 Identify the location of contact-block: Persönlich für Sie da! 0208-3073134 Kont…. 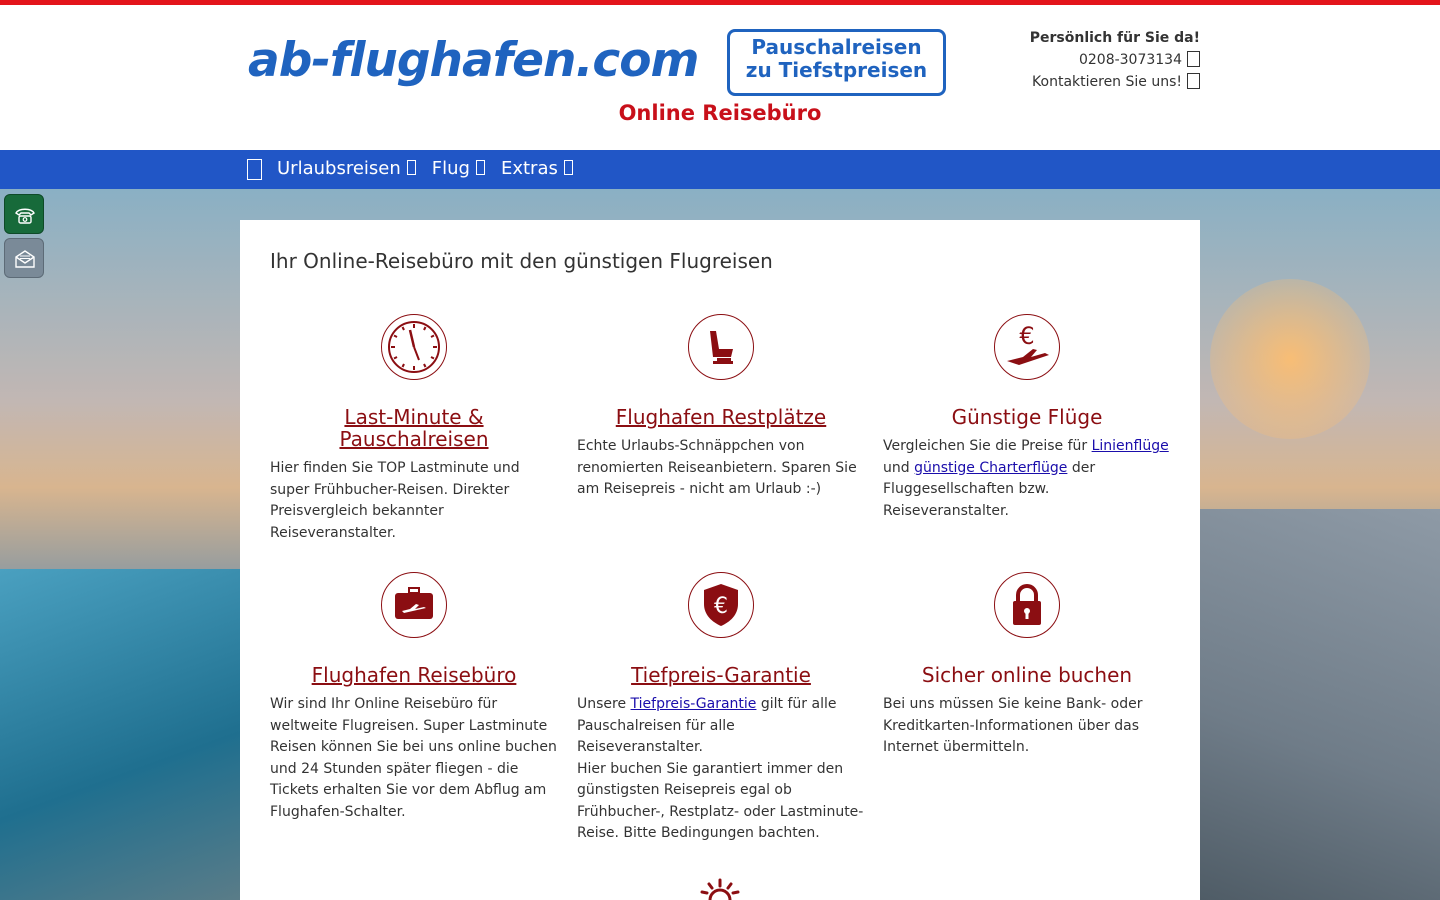
(1115, 60).